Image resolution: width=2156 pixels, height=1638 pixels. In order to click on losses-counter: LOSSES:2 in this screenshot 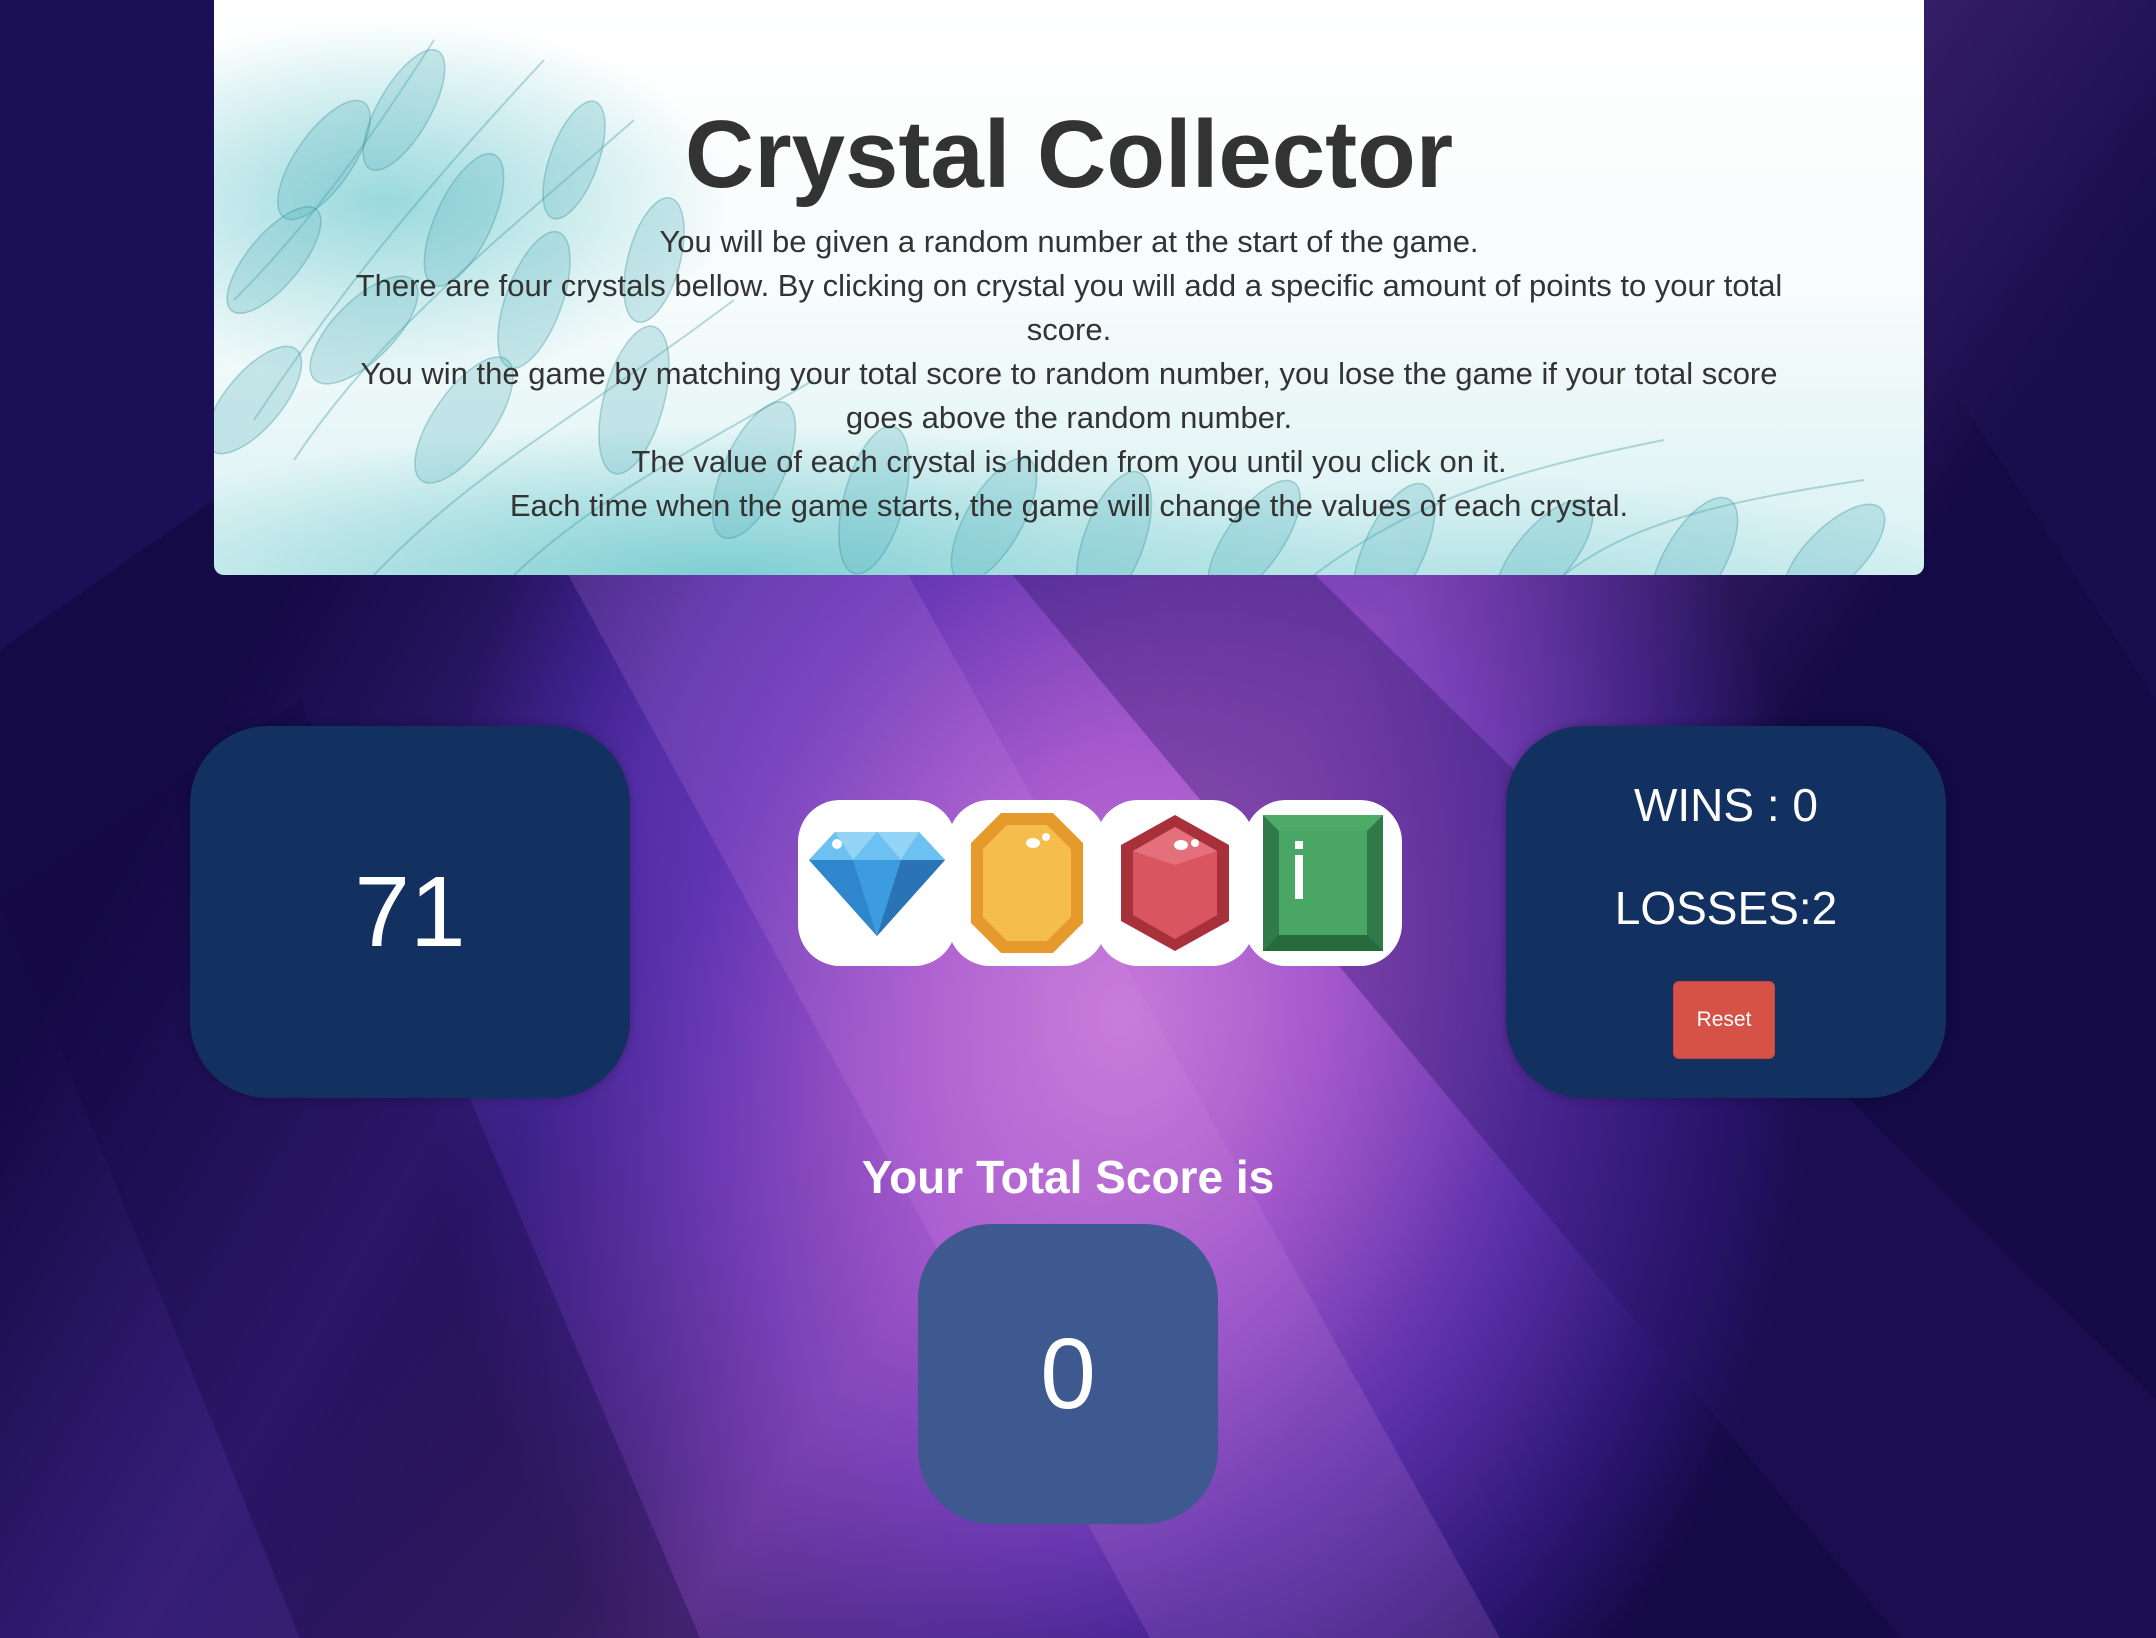, I will do `click(1726, 908)`.